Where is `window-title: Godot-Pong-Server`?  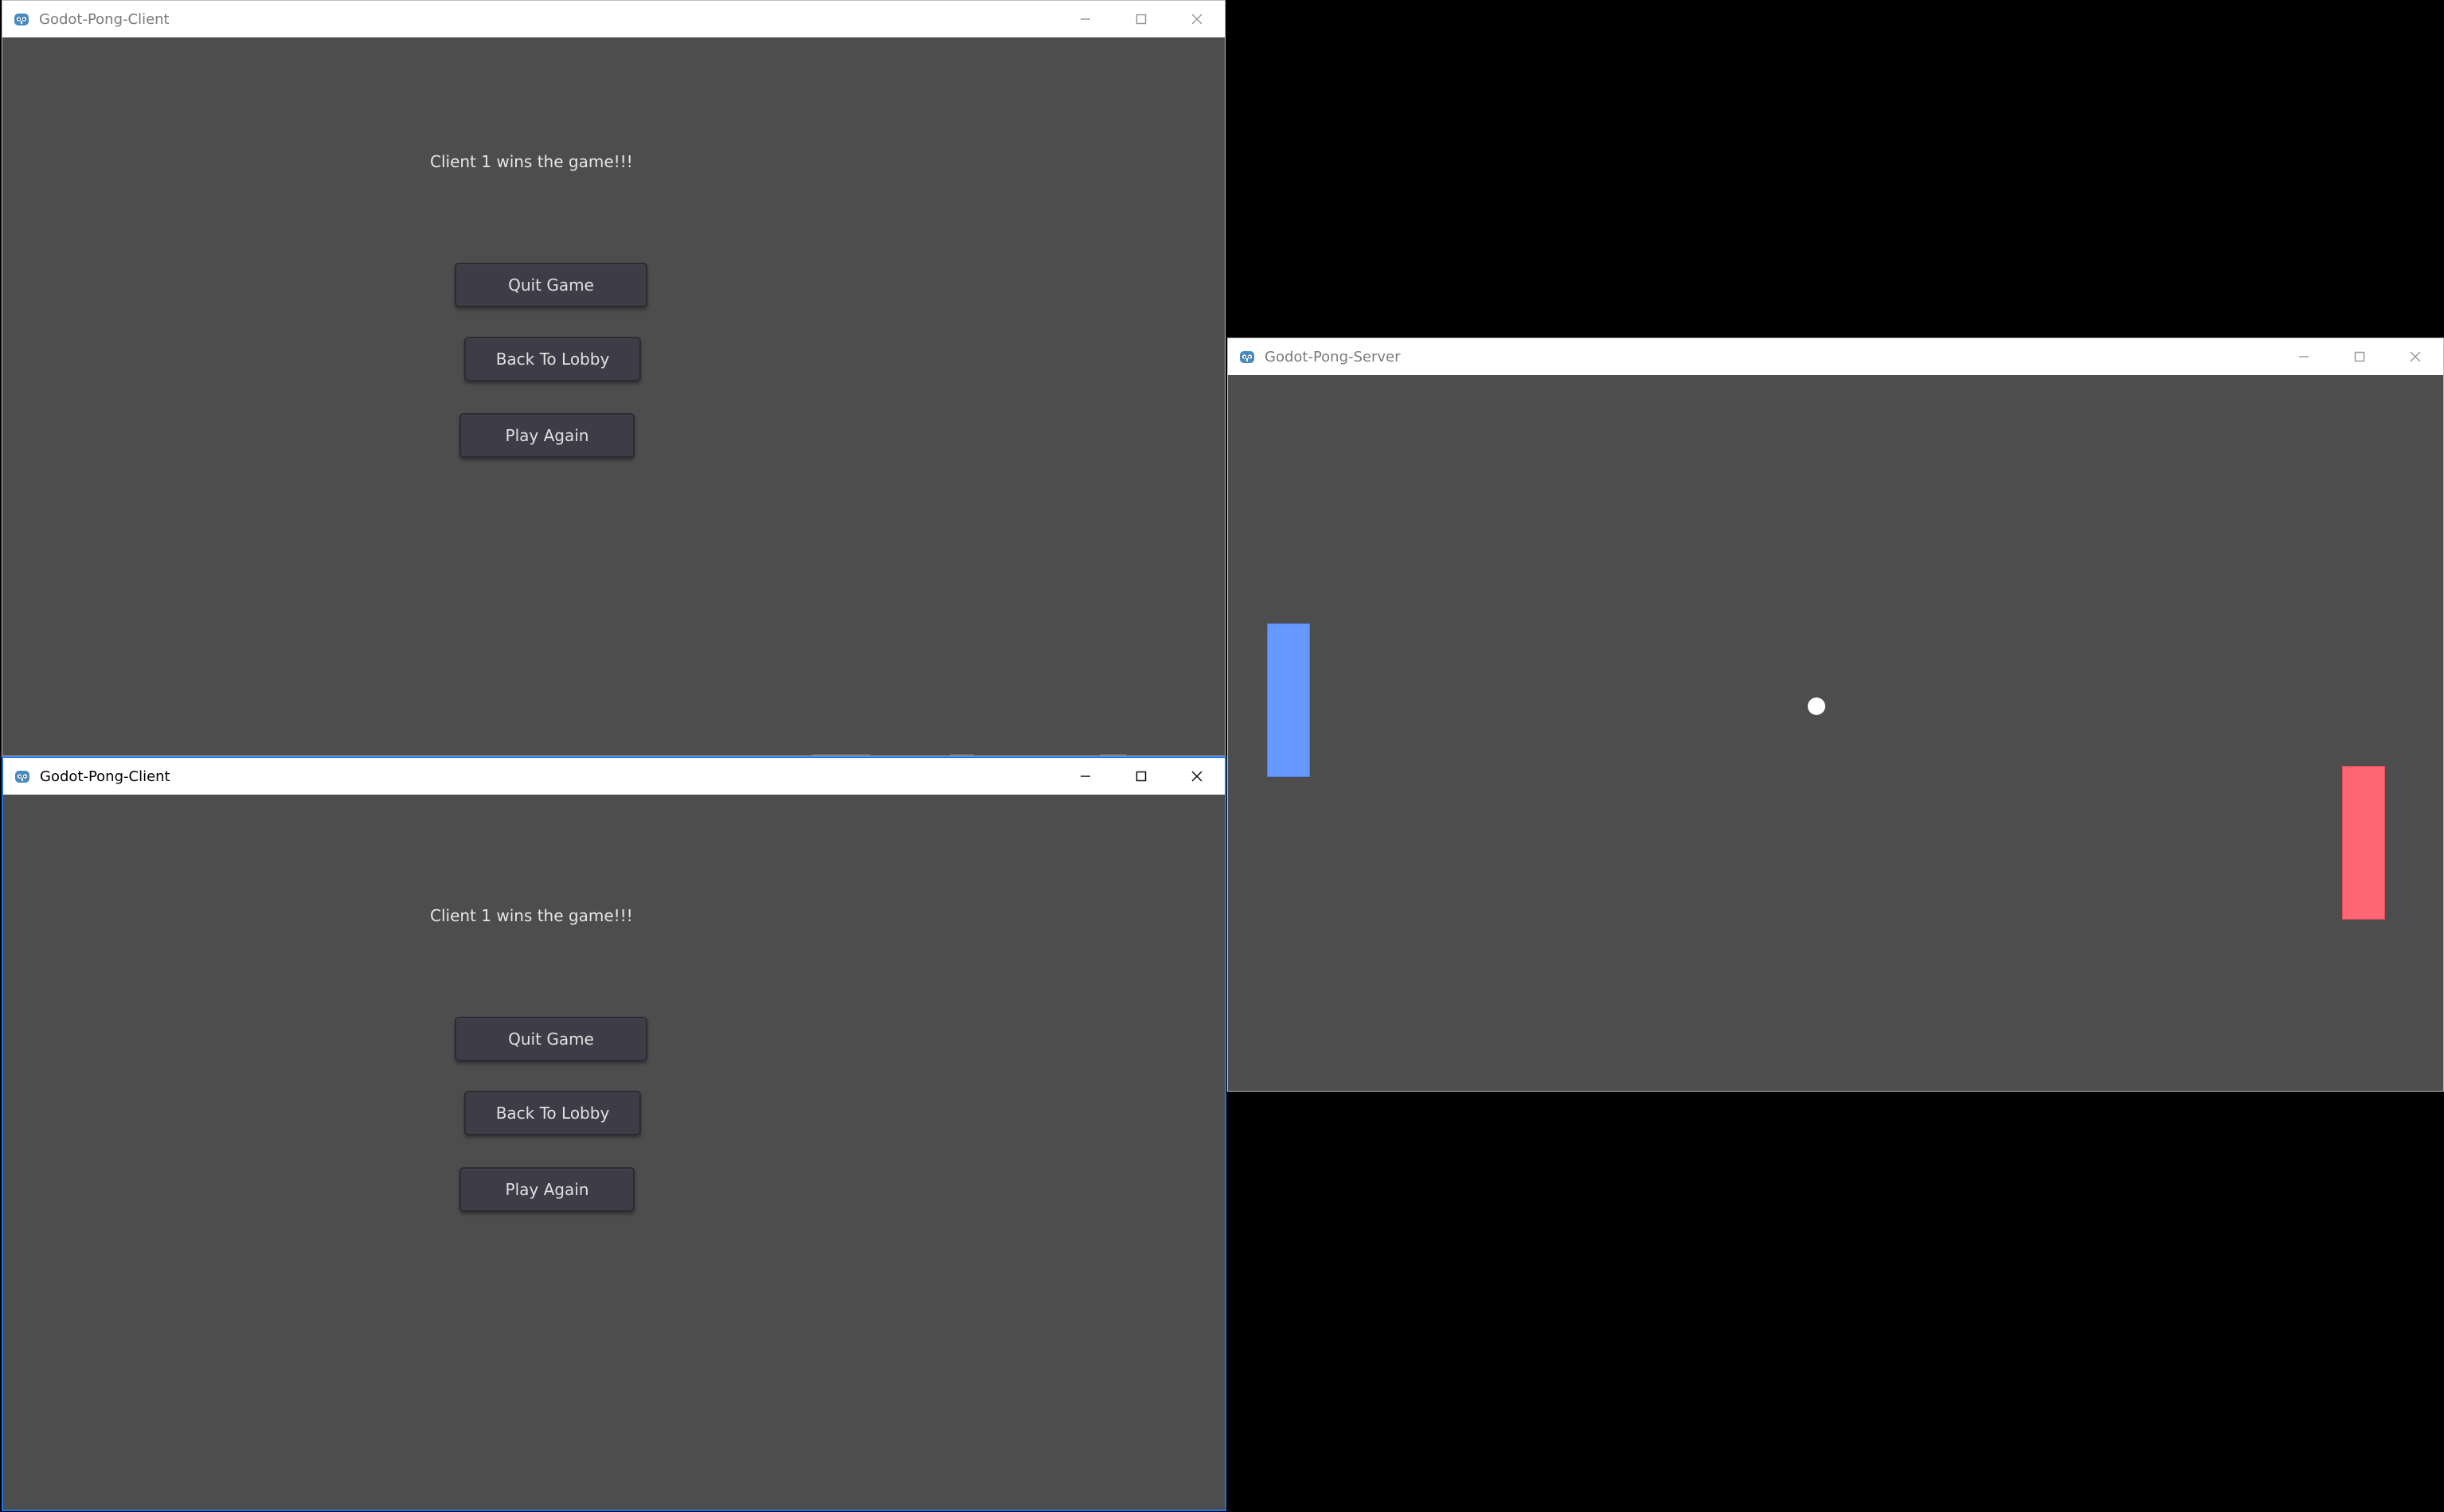 window-title: Godot-Pong-Server is located at coordinates (1333, 356).